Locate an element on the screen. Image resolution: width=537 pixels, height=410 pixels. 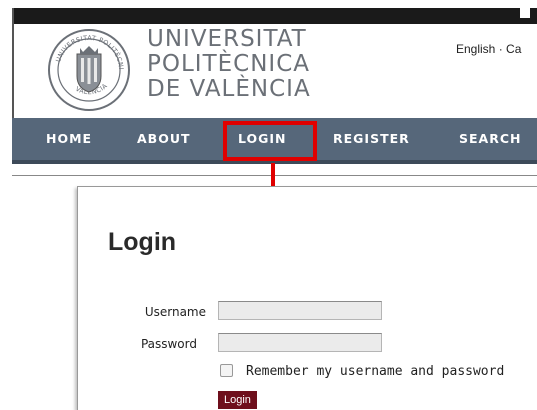
login-highlight-box is located at coordinates (270, 141).